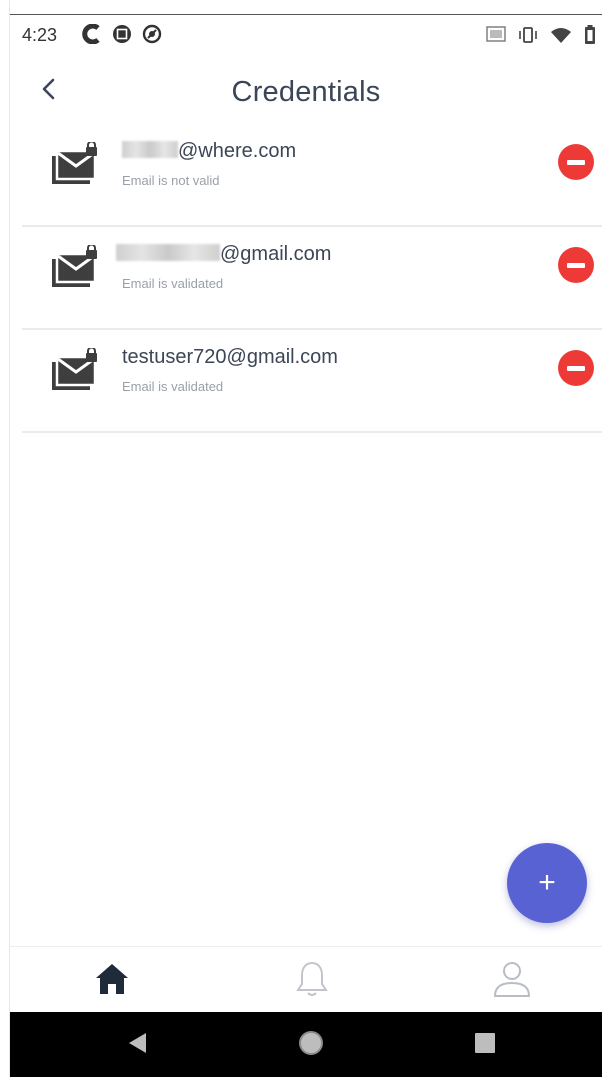 This screenshot has width=602, height=1077. What do you see at coordinates (312, 381) in the screenshot?
I see `credential-row: testuser720@gmail.com Email is validated` at bounding box center [312, 381].